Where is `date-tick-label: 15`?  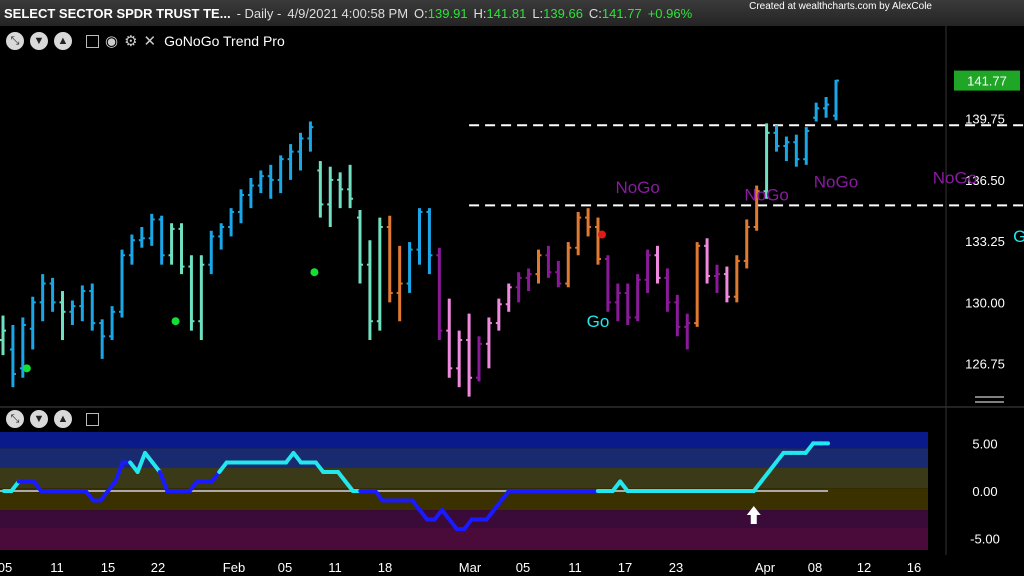
date-tick-label: 15 is located at coordinates (108, 567).